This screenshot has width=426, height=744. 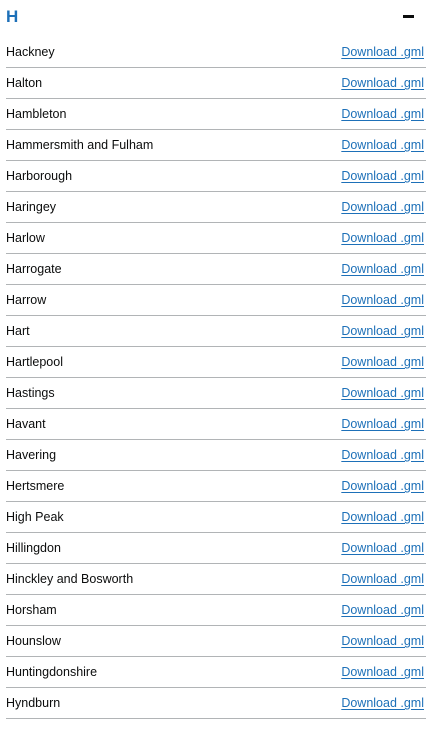 What do you see at coordinates (216, 269) in the screenshot?
I see `list-item: Harrogate Download .gml` at bounding box center [216, 269].